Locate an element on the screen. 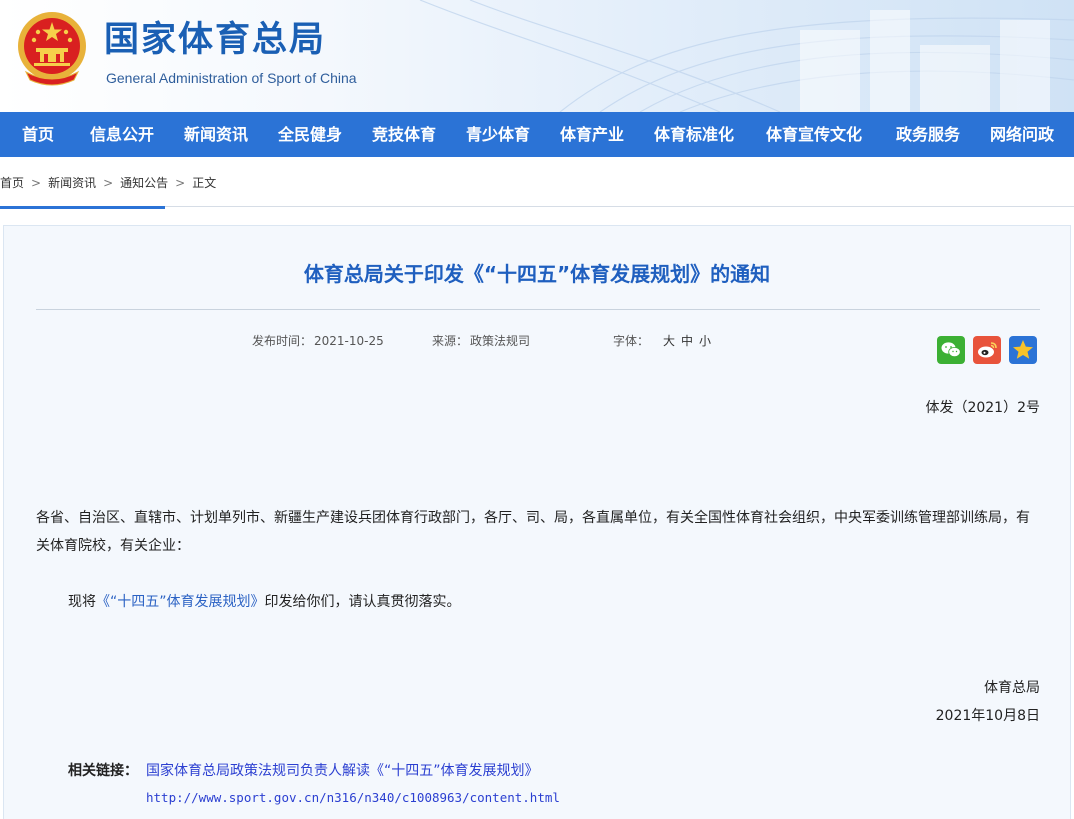  font-size-label: 字体： is located at coordinates (631, 341).